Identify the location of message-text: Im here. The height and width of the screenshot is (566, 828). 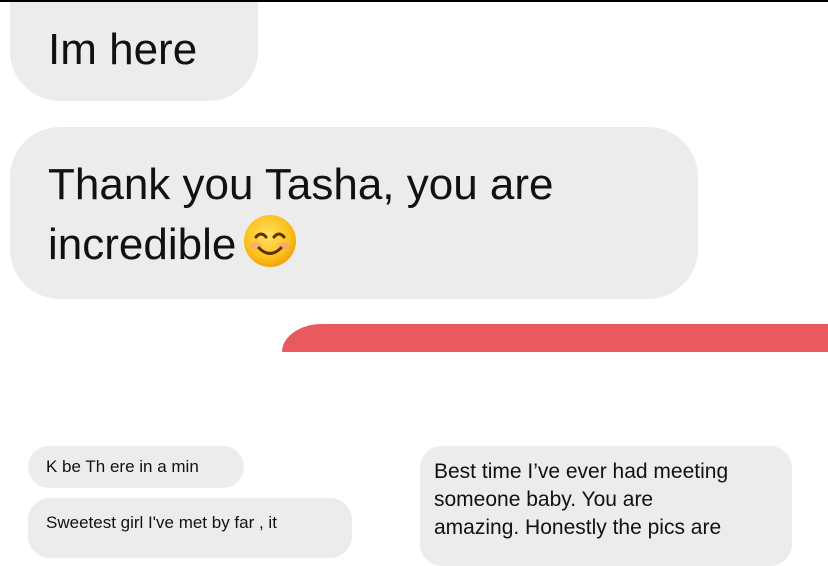
(123, 49).